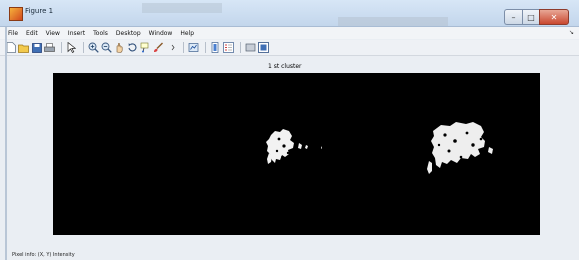 This screenshot has height=260, width=579. I want to click on menu-view: View, so click(53, 33).